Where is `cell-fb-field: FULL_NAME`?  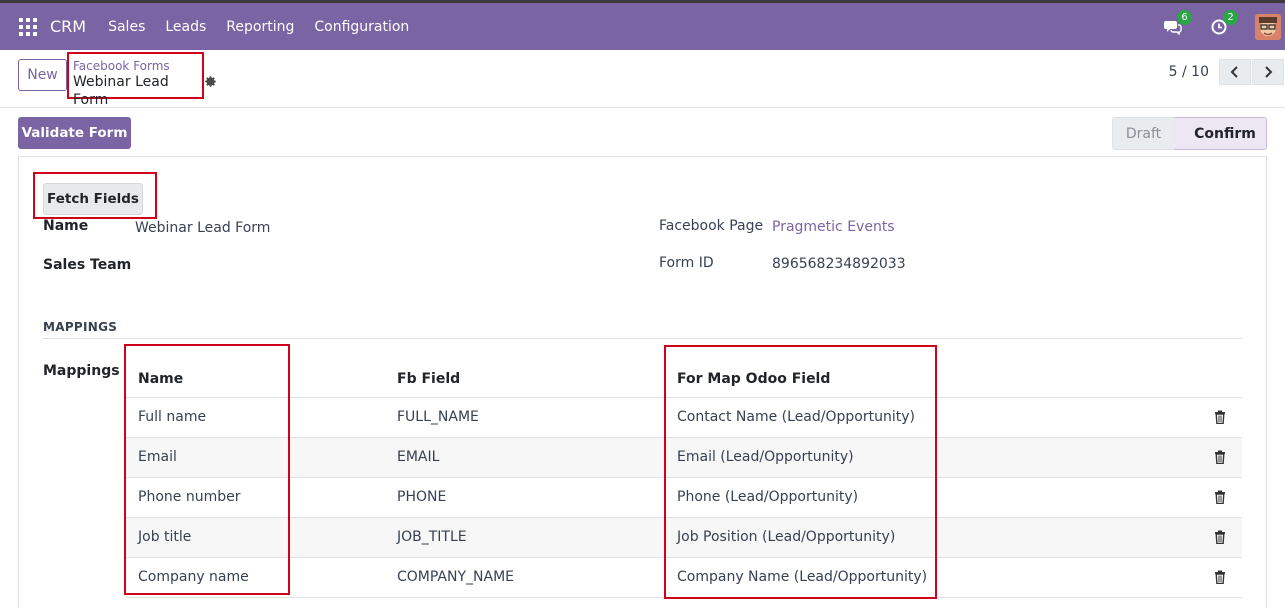 cell-fb-field: FULL_NAME is located at coordinates (438, 417).